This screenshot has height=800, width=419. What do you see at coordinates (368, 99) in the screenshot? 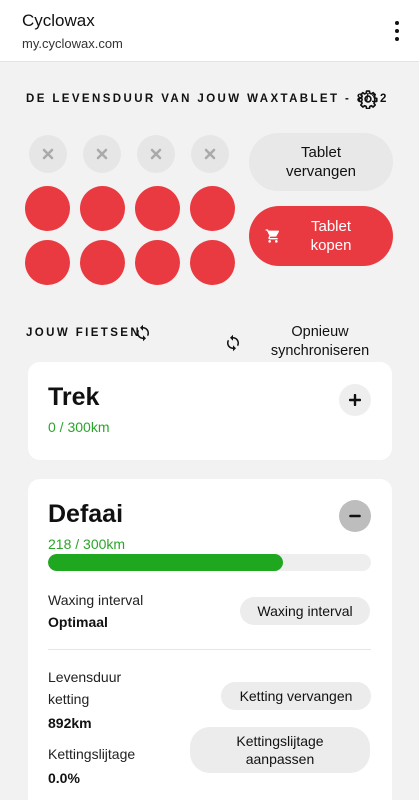
I see `gear-icon` at bounding box center [368, 99].